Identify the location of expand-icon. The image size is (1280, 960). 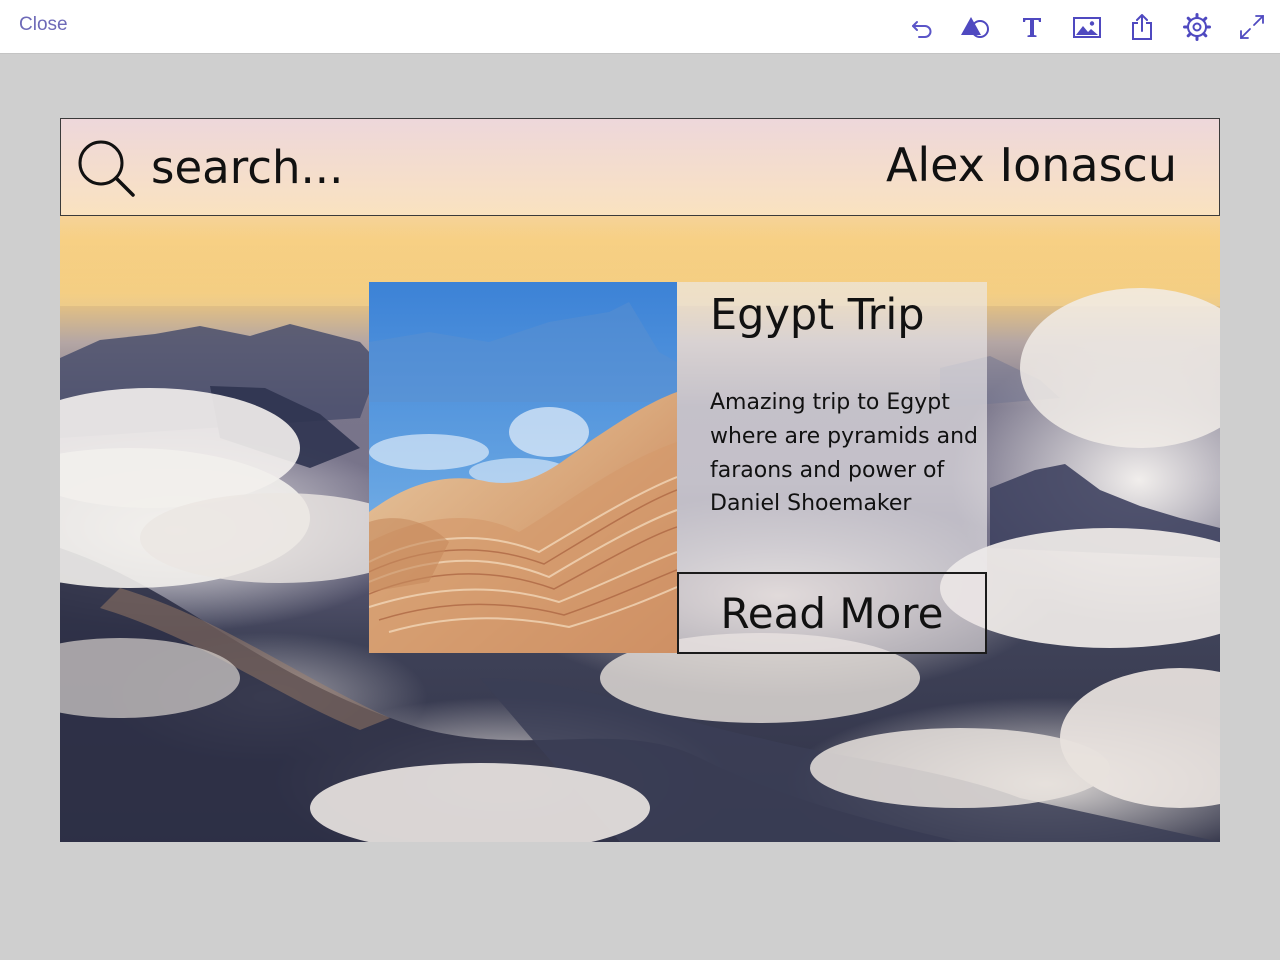
(1252, 27).